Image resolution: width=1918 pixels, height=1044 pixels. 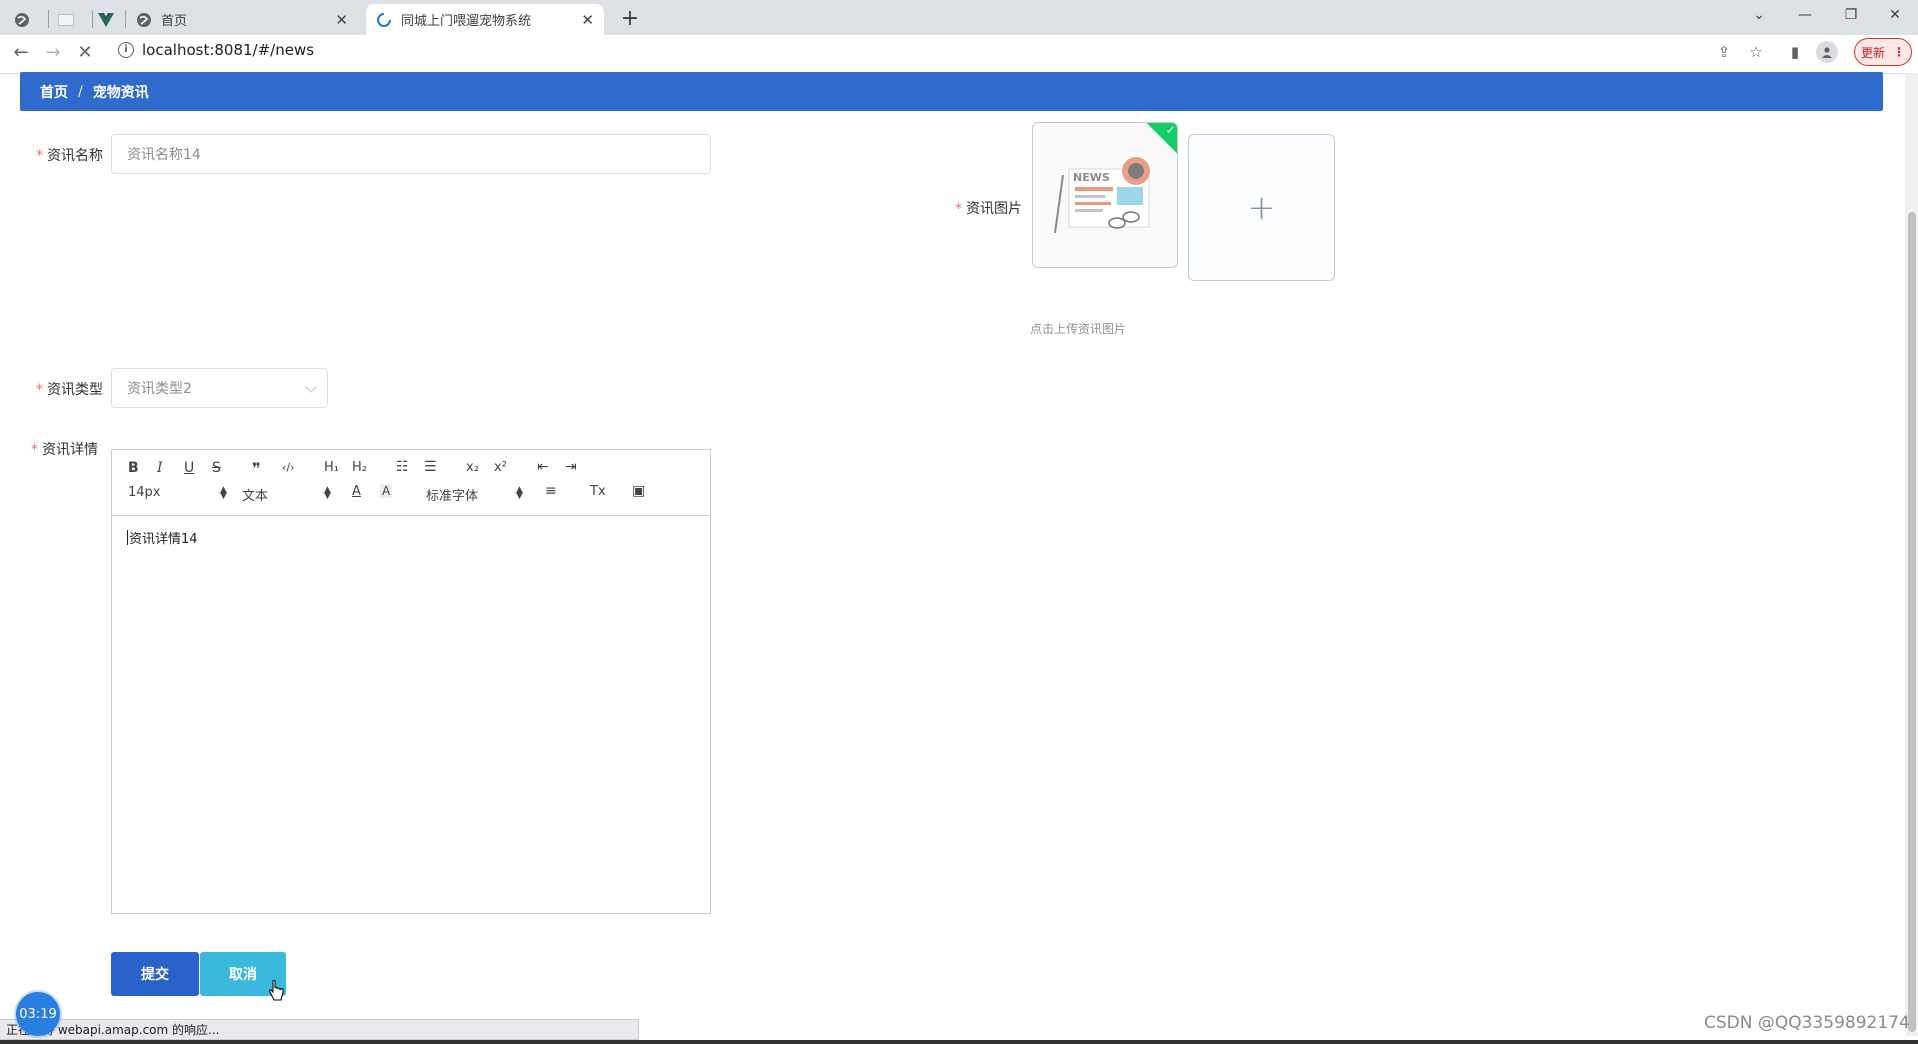 What do you see at coordinates (1795, 52) in the screenshot?
I see `side-panel-icon: ▮` at bounding box center [1795, 52].